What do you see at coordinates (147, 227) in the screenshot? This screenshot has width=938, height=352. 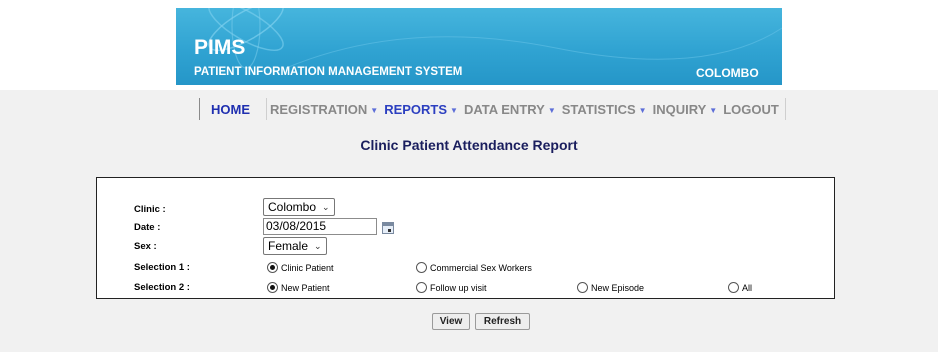 I see `date-label: Date :` at bounding box center [147, 227].